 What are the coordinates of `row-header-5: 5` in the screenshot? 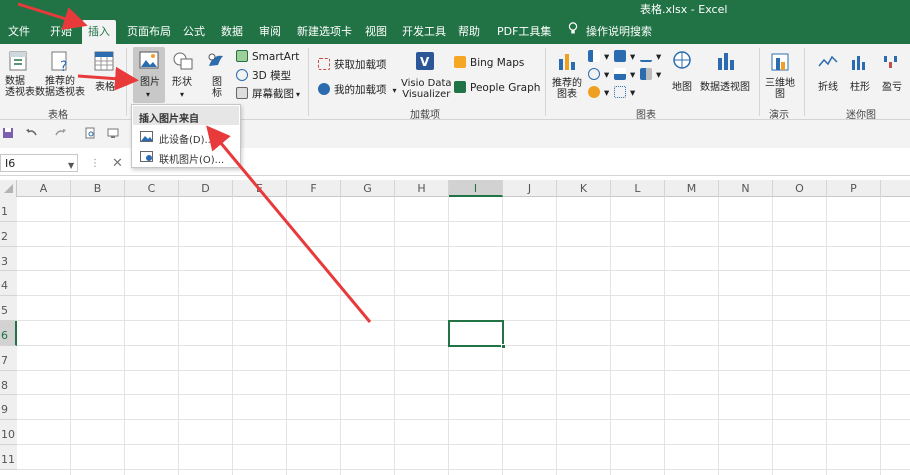 It's located at (8, 308).